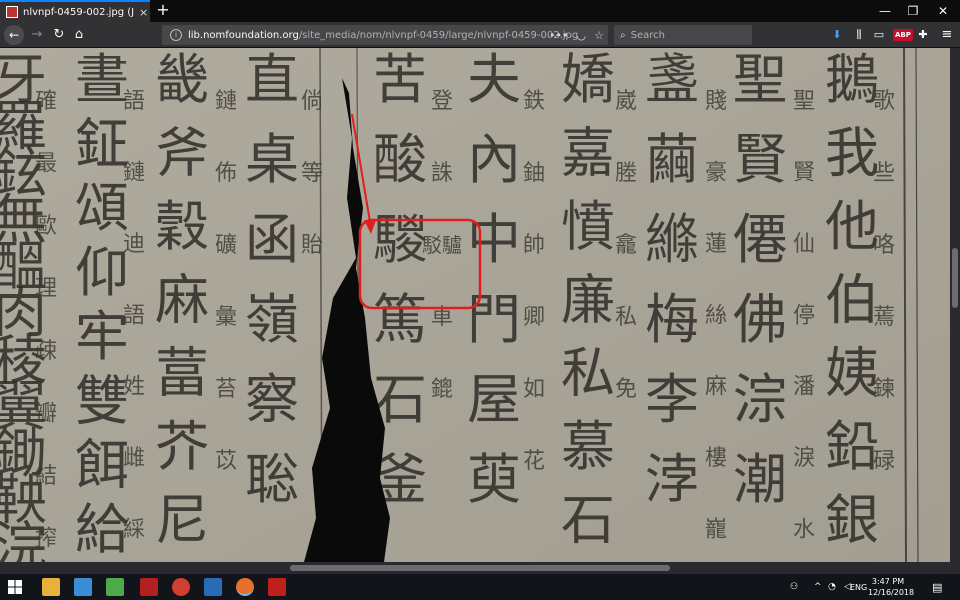 The image size is (960, 600). I want to click on vertical-scroll-thumb, so click(955, 278).